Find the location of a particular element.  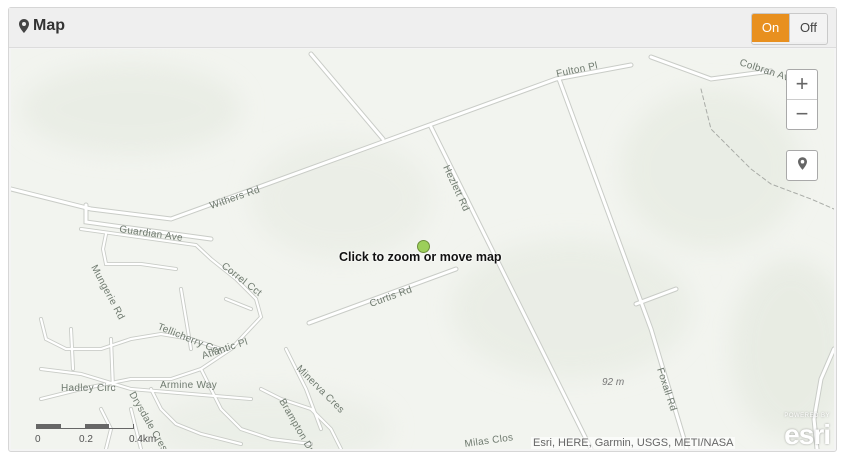

zoom-out-button: − is located at coordinates (802, 114).